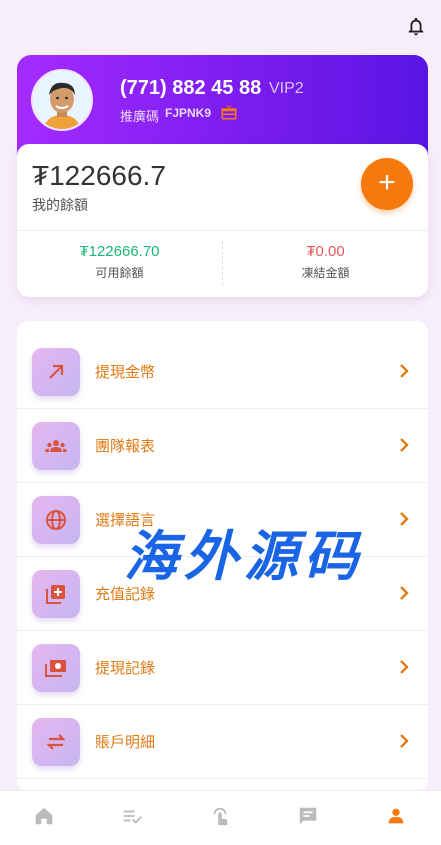 This screenshot has height=845, width=441. I want to click on add-funds-button: +, so click(387, 184).